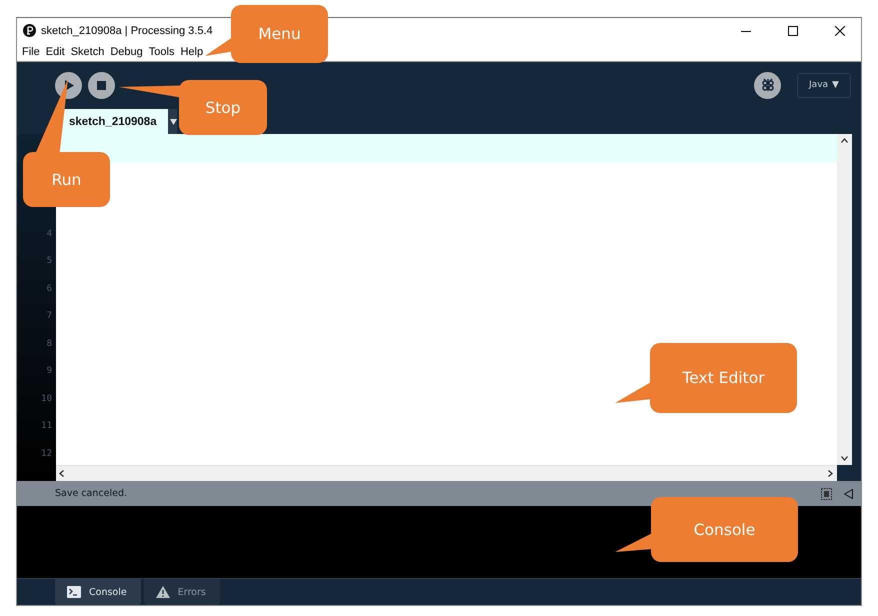  I want to click on caret-icon, so click(173, 121).